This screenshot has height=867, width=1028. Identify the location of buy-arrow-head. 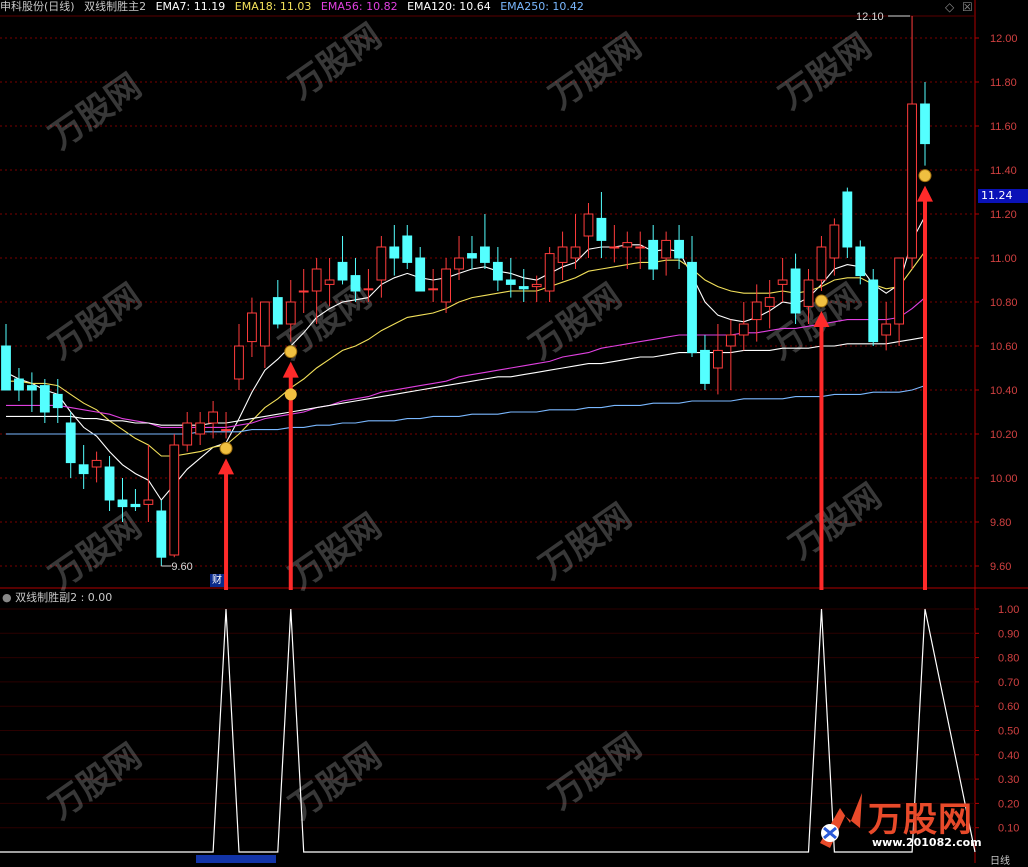
(925, 193).